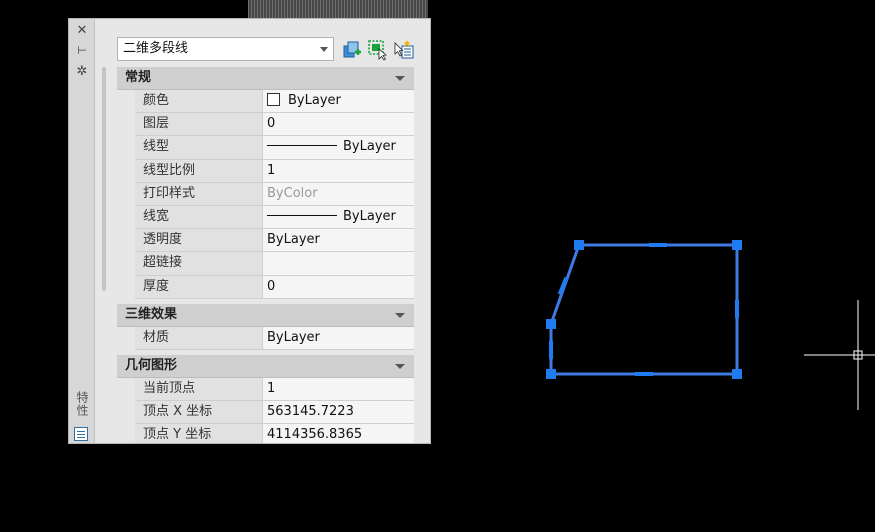 This screenshot has height=532, width=875. I want to click on polyline-grips, so click(644, 309).